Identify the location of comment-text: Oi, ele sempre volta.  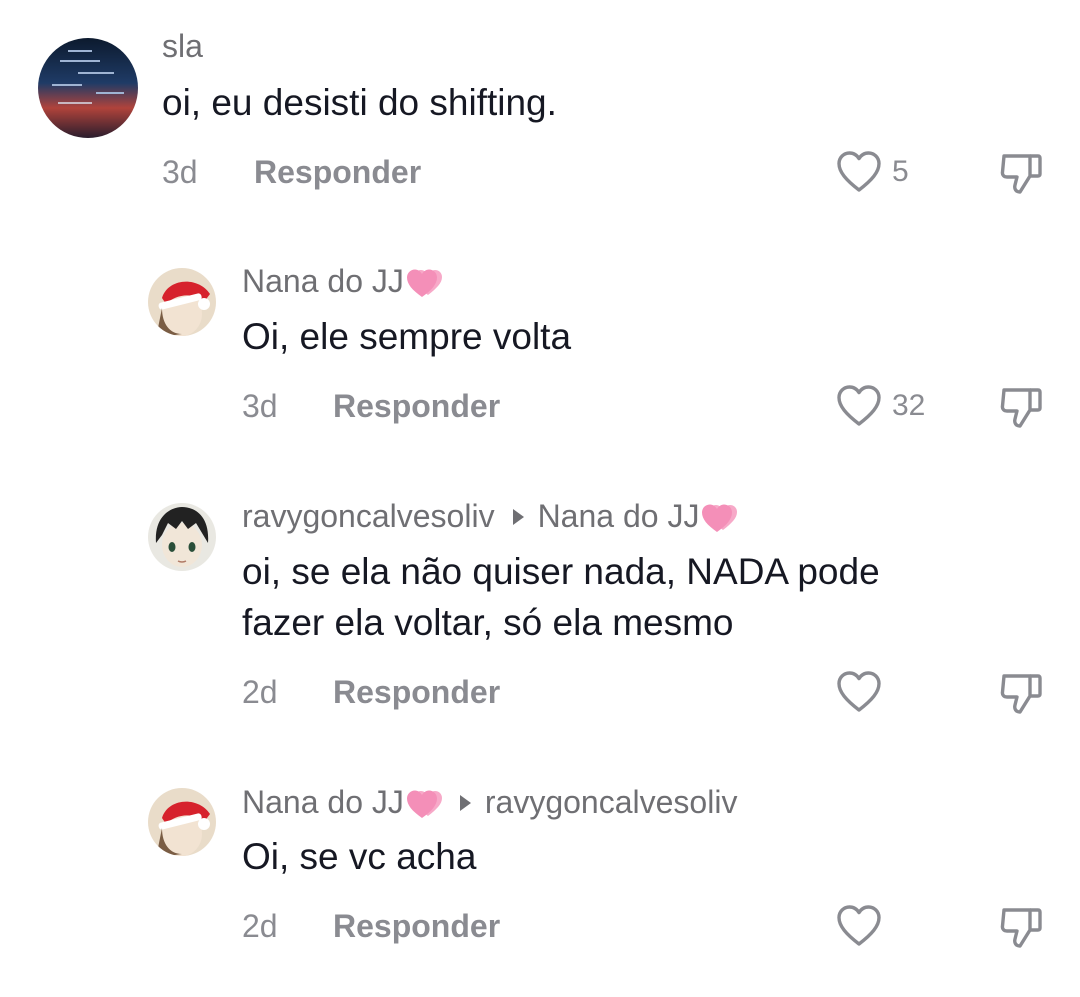
(406, 336).